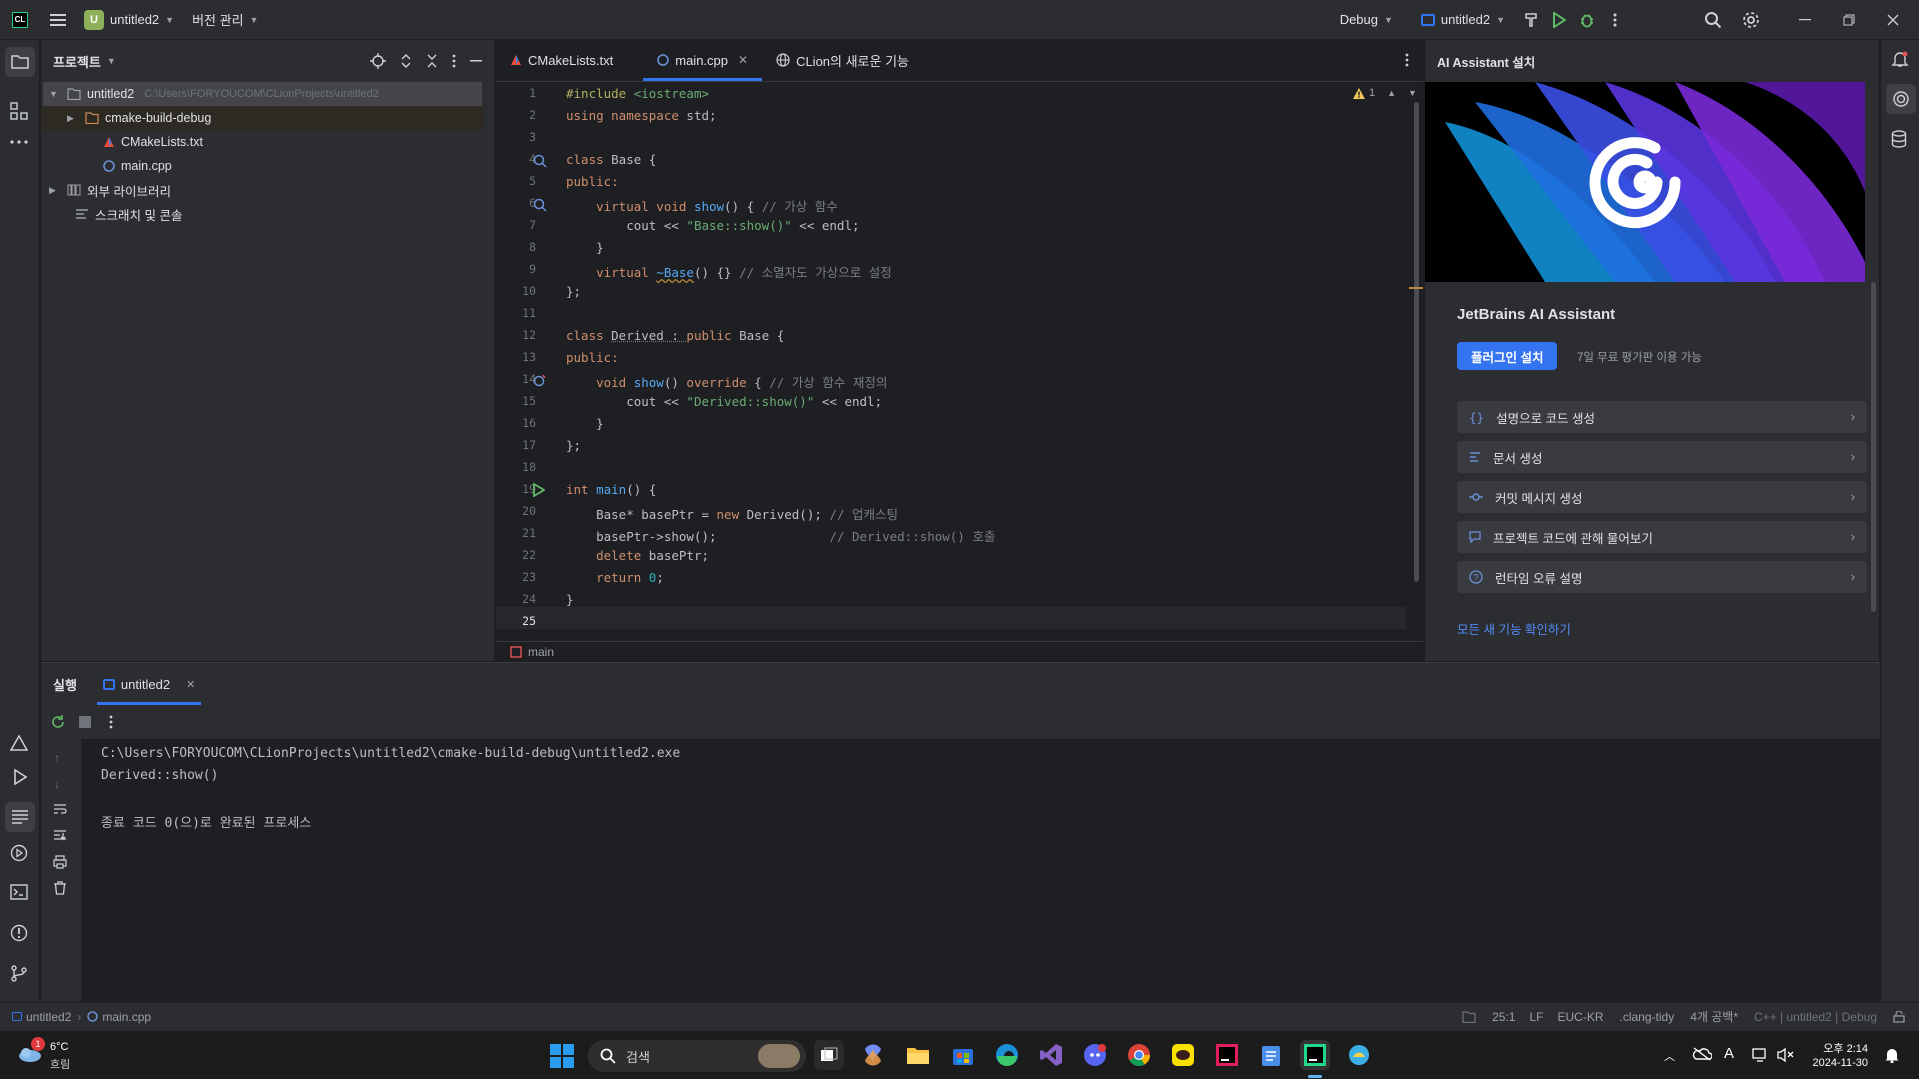 The width and height of the screenshot is (1919, 1079). I want to click on feature-generate-code: {} 설명으로 코드 생성 ›, so click(1662, 417).